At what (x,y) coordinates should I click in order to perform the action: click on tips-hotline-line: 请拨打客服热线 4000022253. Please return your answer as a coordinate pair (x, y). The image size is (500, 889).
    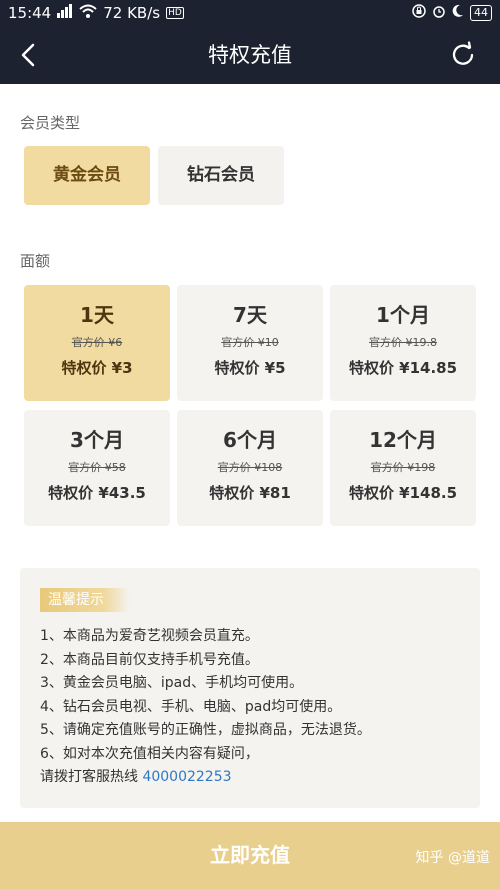
    Looking at the image, I should click on (205, 778).